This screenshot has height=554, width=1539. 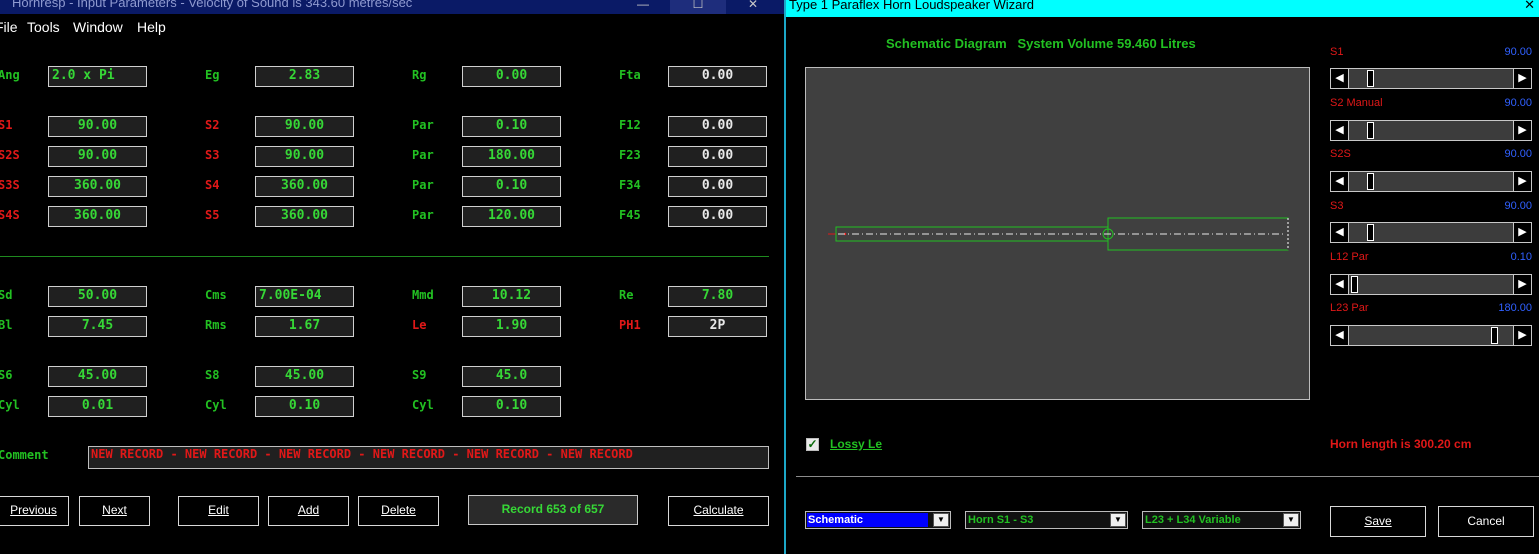 What do you see at coordinates (1521, 257) in the screenshot?
I see `slider-value-l12: 0.10` at bounding box center [1521, 257].